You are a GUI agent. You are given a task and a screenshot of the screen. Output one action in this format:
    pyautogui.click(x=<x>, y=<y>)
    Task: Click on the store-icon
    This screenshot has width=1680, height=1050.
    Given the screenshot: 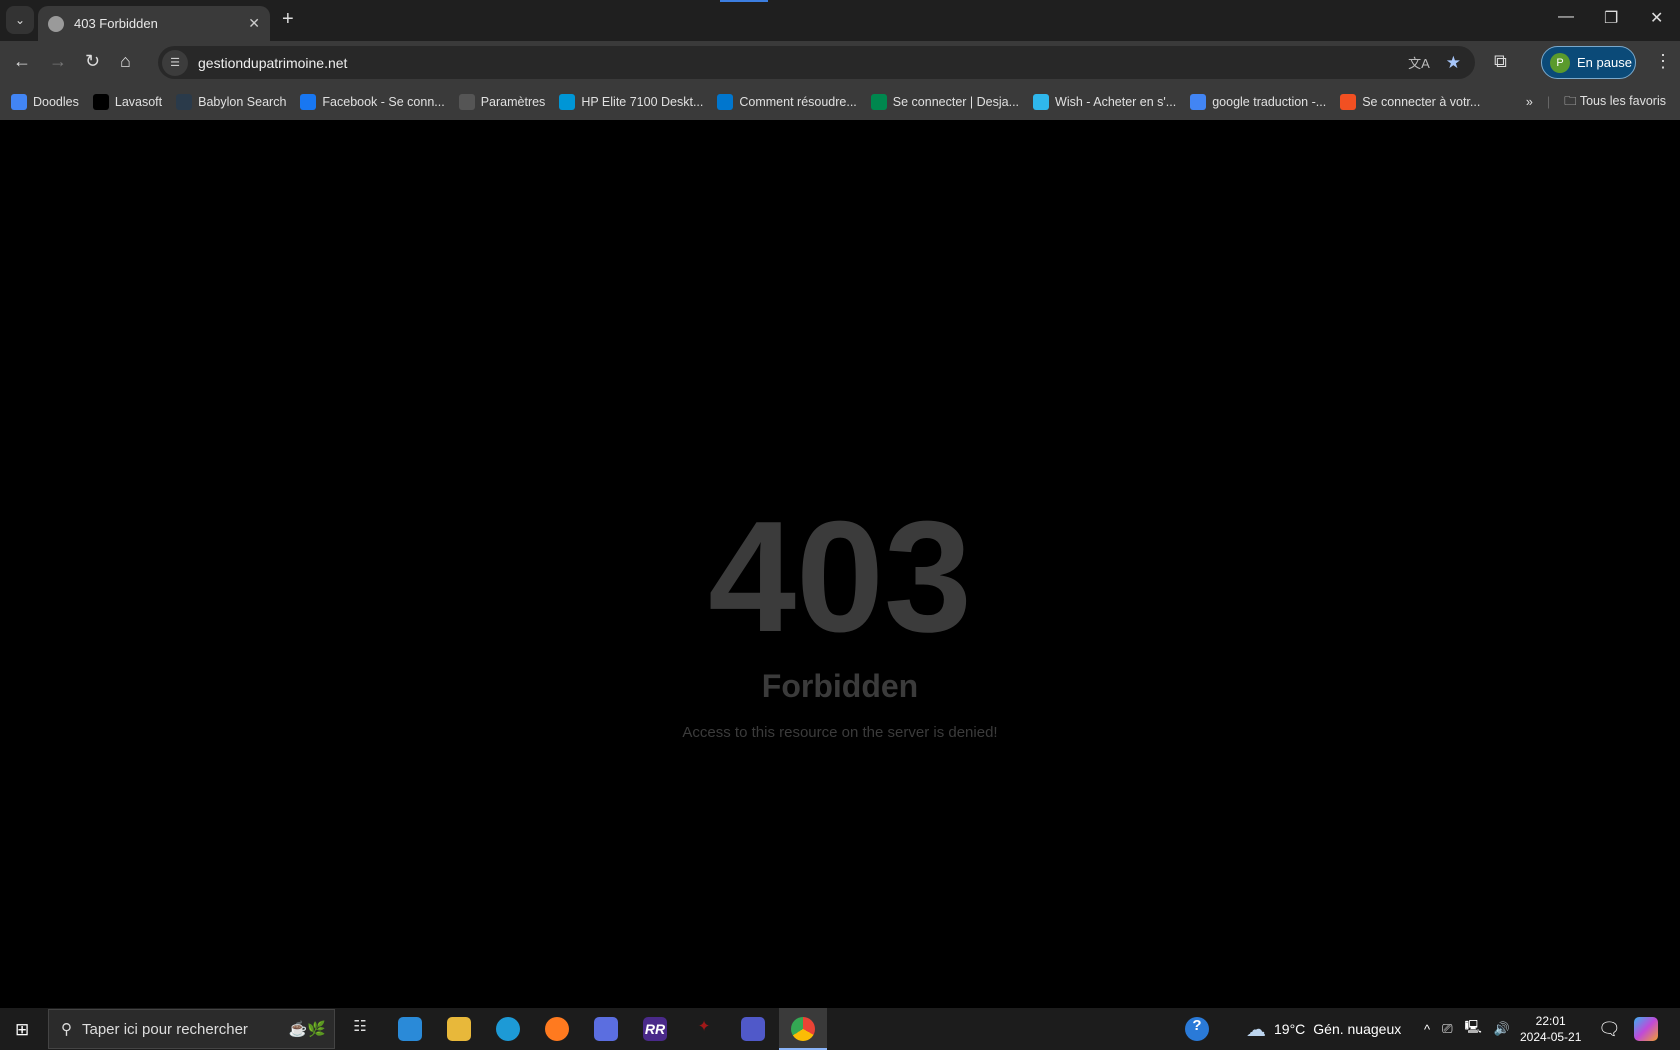 What is the action you would take?
    pyautogui.click(x=410, y=1029)
    